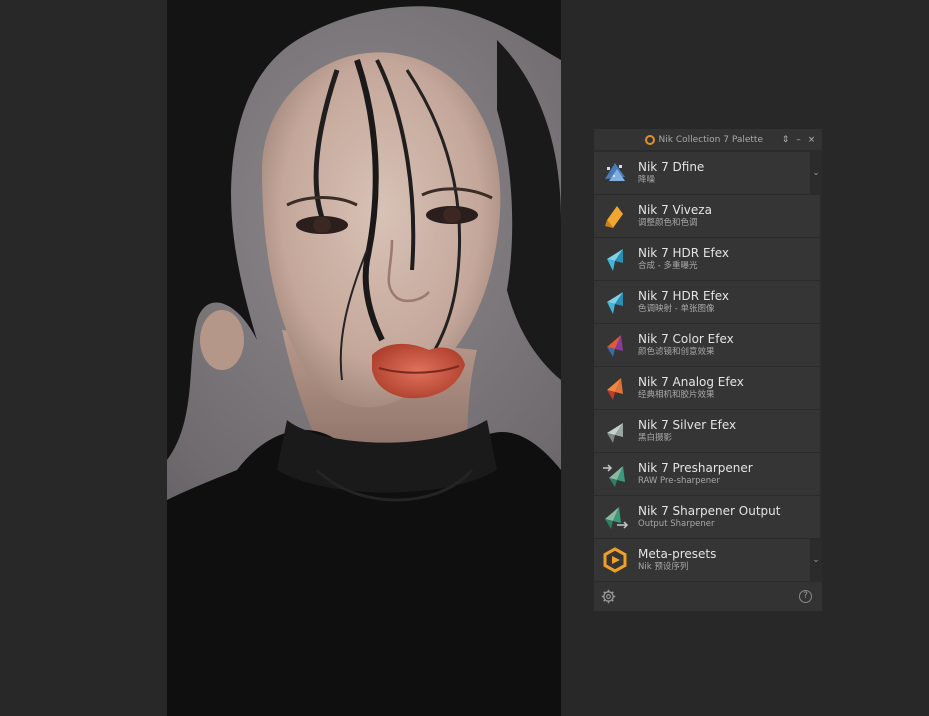 Image resolution: width=929 pixels, height=716 pixels. What do you see at coordinates (649, 139) in the screenshot?
I see `nik-logo-icon` at bounding box center [649, 139].